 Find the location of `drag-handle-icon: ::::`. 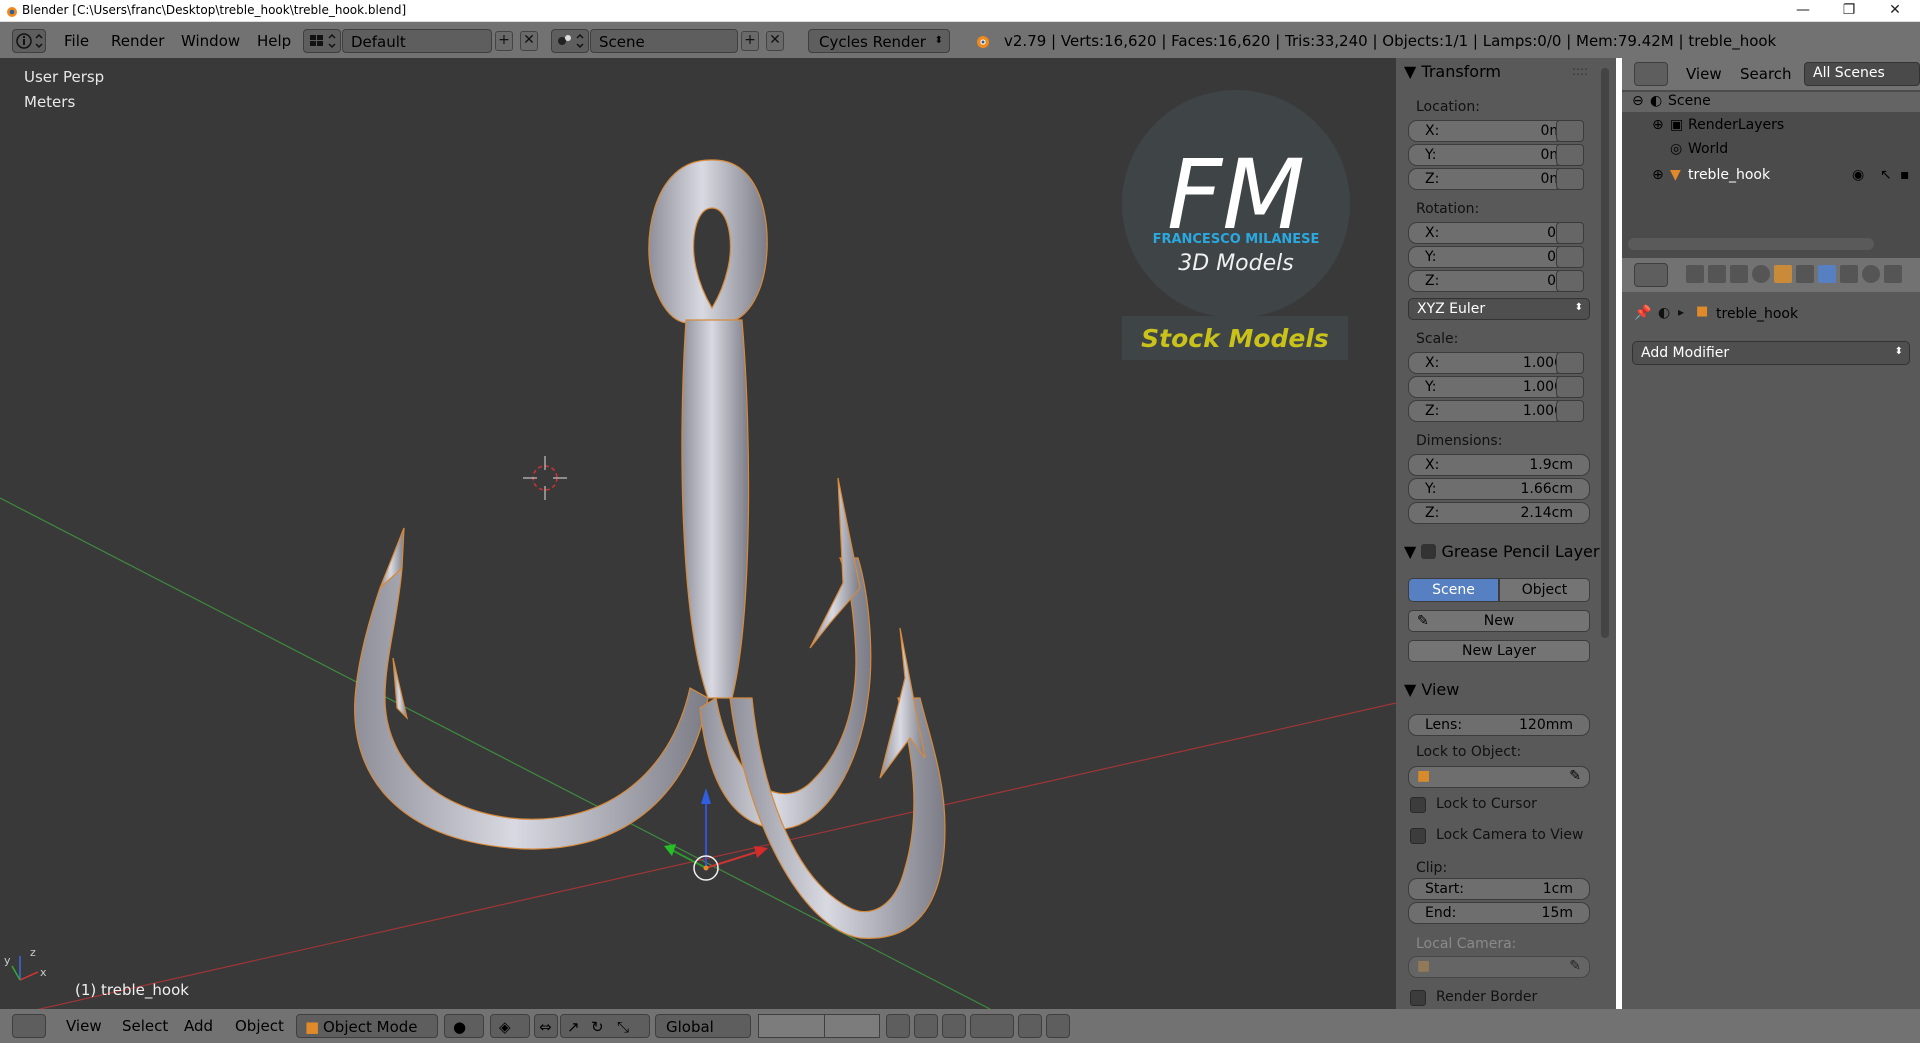

drag-handle-icon: :::: is located at coordinates (1580, 71).